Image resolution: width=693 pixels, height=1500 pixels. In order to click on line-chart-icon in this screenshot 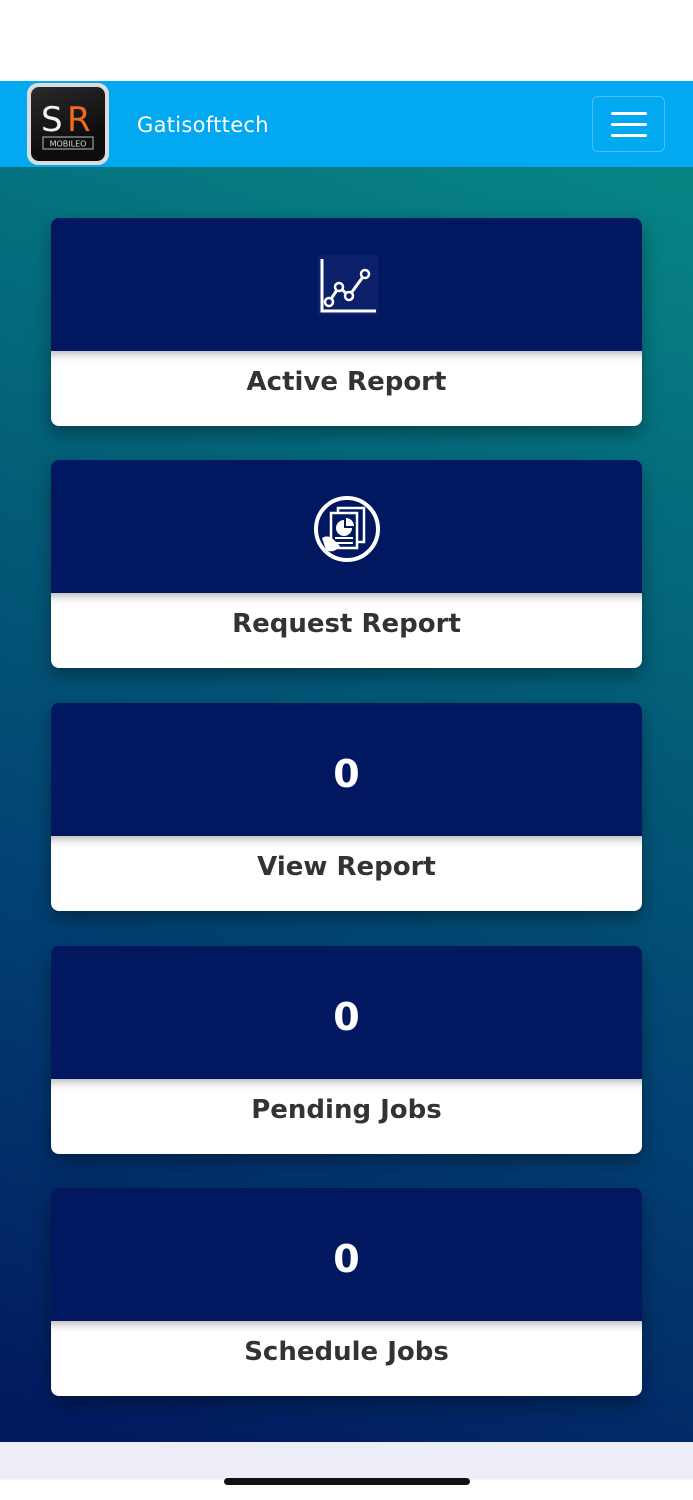, I will do `click(348, 285)`.